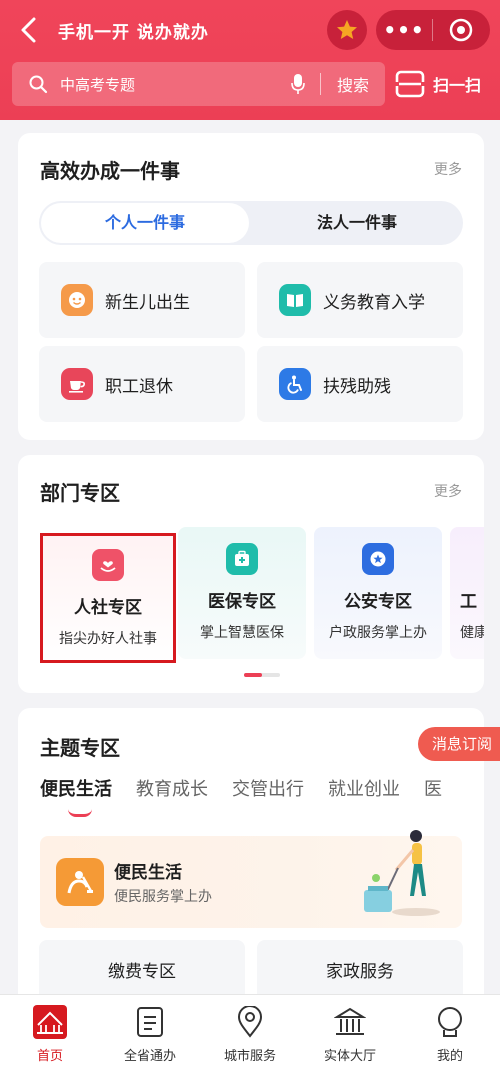 This screenshot has width=500, height=1069. I want to click on cleaning-service-icon, so click(80, 882).